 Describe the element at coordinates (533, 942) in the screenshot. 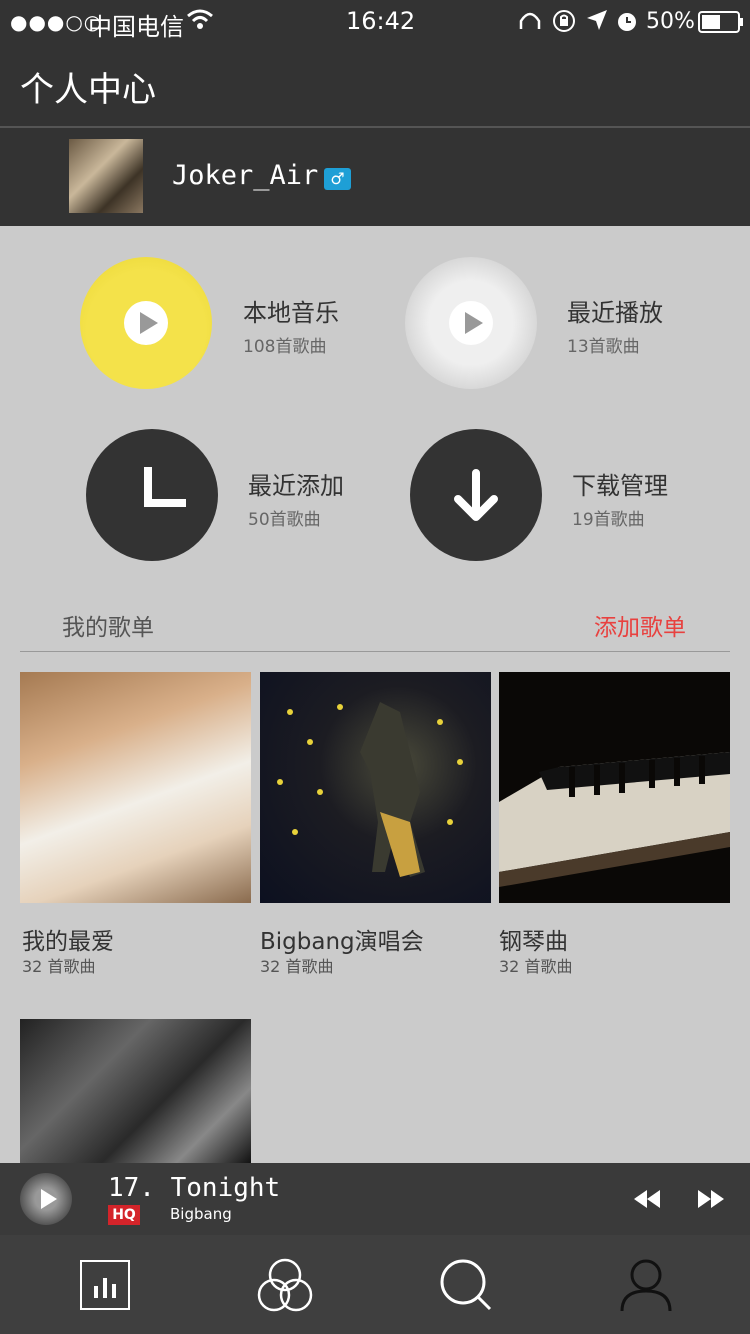

I see `playlist-name: 钢琴曲` at that location.